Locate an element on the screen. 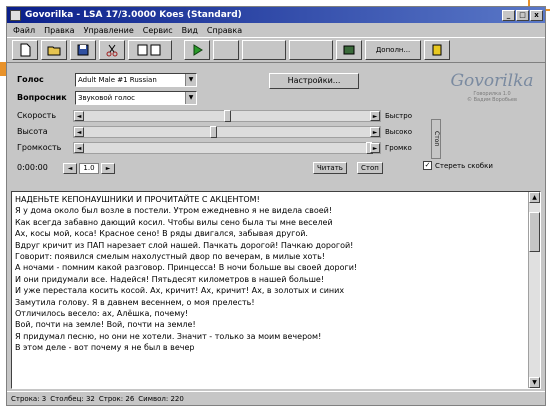 Image resolution: width=550 pixels, height=410 pixels. menu-help: Справка is located at coordinates (224, 30).